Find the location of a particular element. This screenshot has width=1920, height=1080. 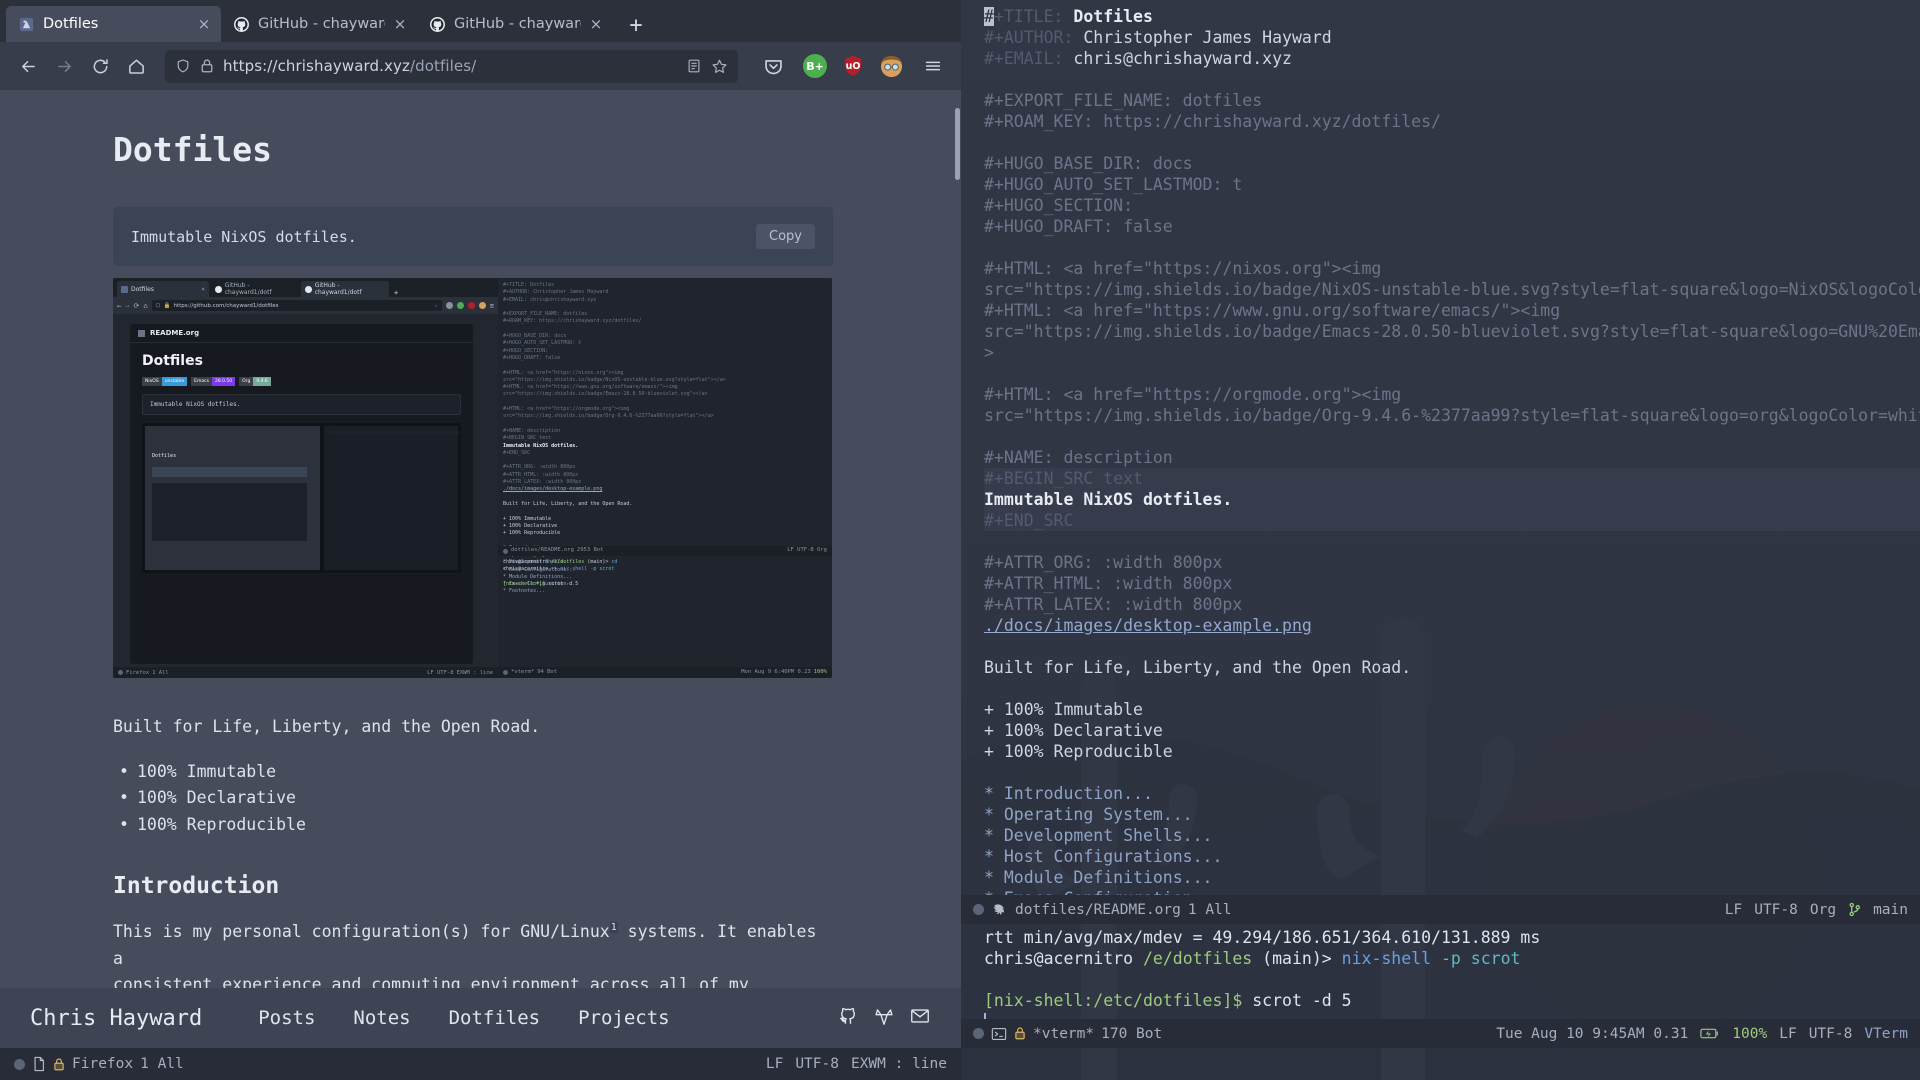

pocket-icon is located at coordinates (773, 66).